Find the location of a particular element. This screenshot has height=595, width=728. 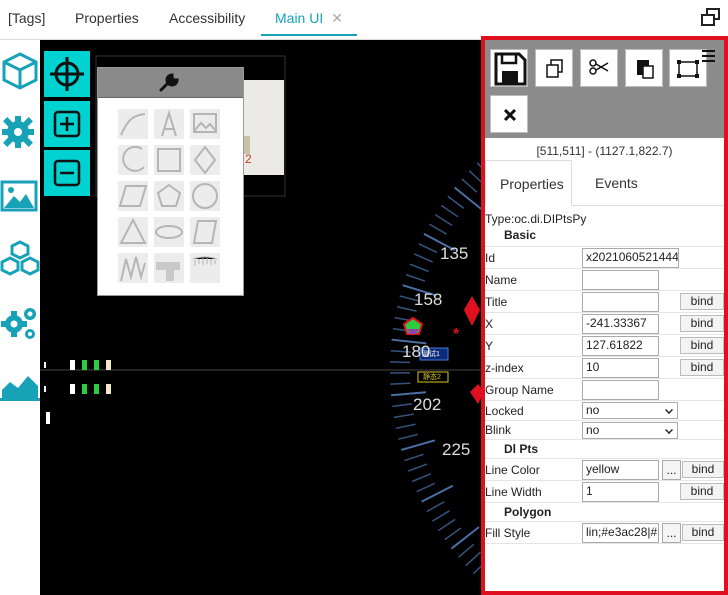

label-x: X is located at coordinates (489, 324).